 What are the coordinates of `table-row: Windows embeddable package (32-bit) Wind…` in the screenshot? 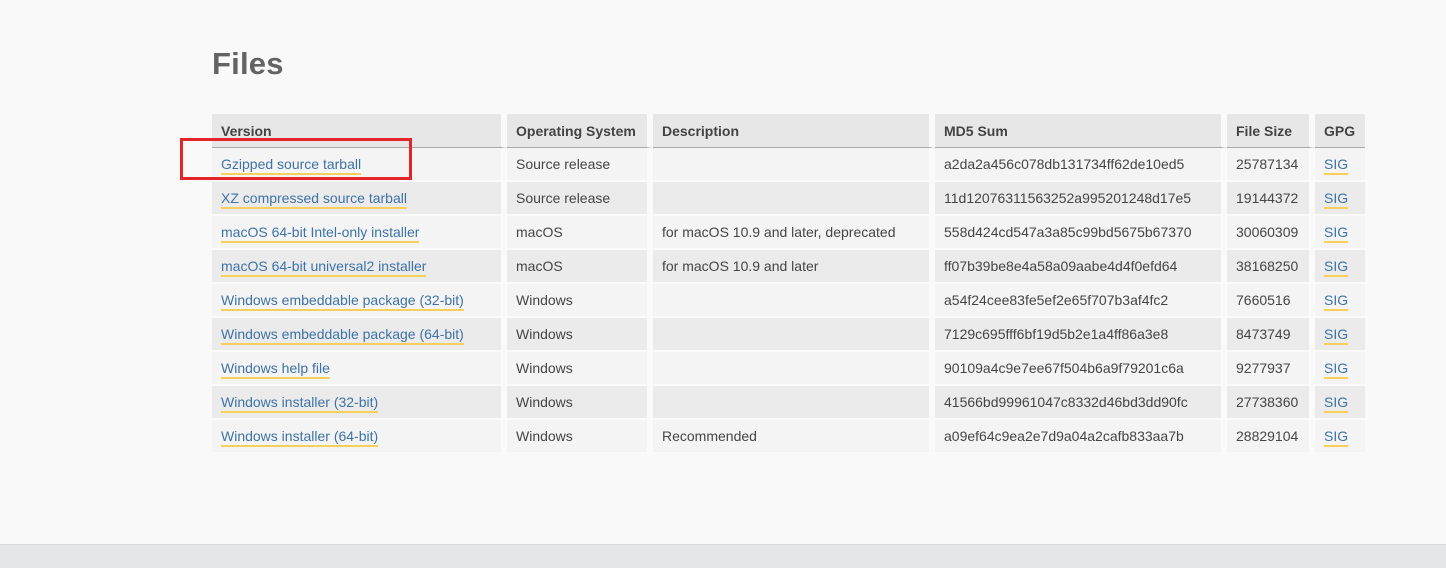 It's located at (788, 301).